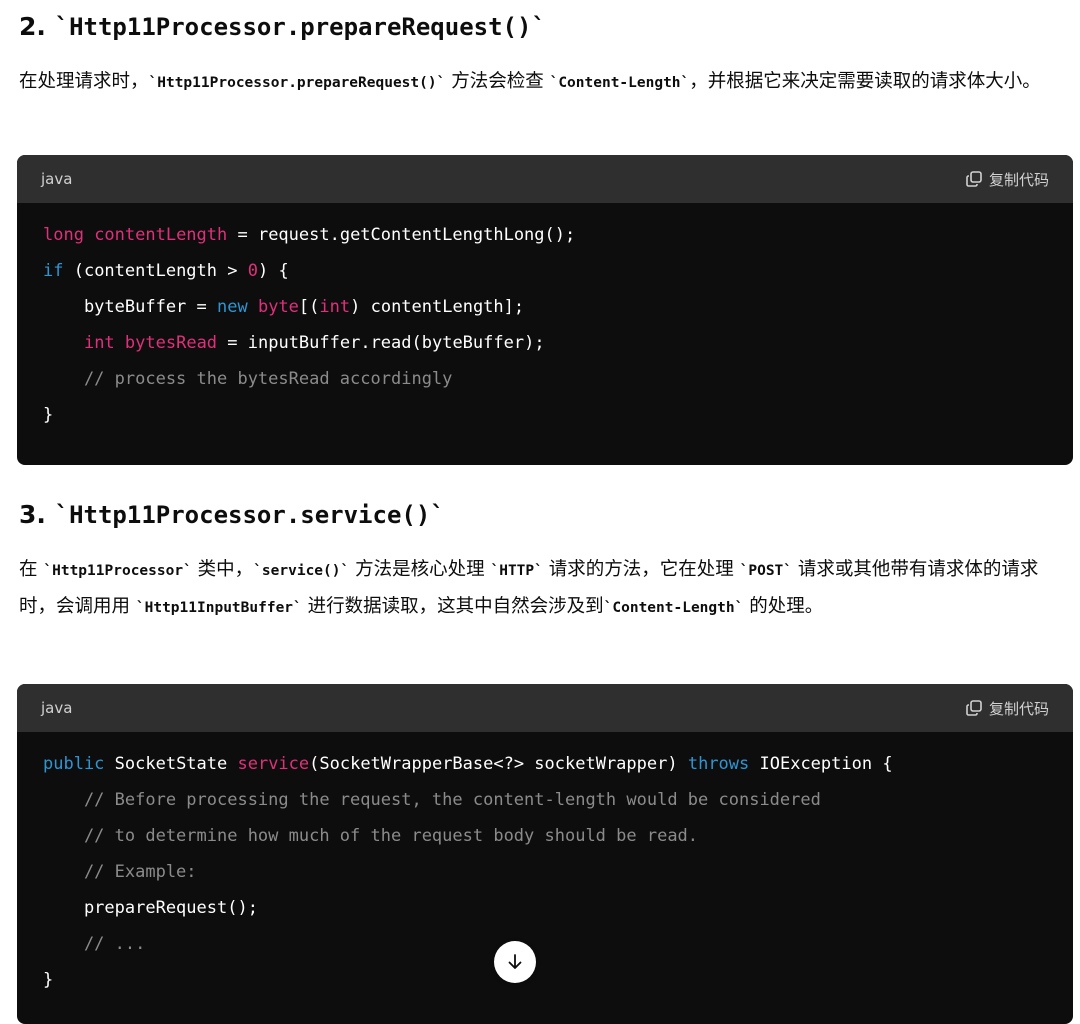 This screenshot has width=1080, height=1024. What do you see at coordinates (545, 271) in the screenshot?
I see `code-line: if (contentLength > 0) {` at bounding box center [545, 271].